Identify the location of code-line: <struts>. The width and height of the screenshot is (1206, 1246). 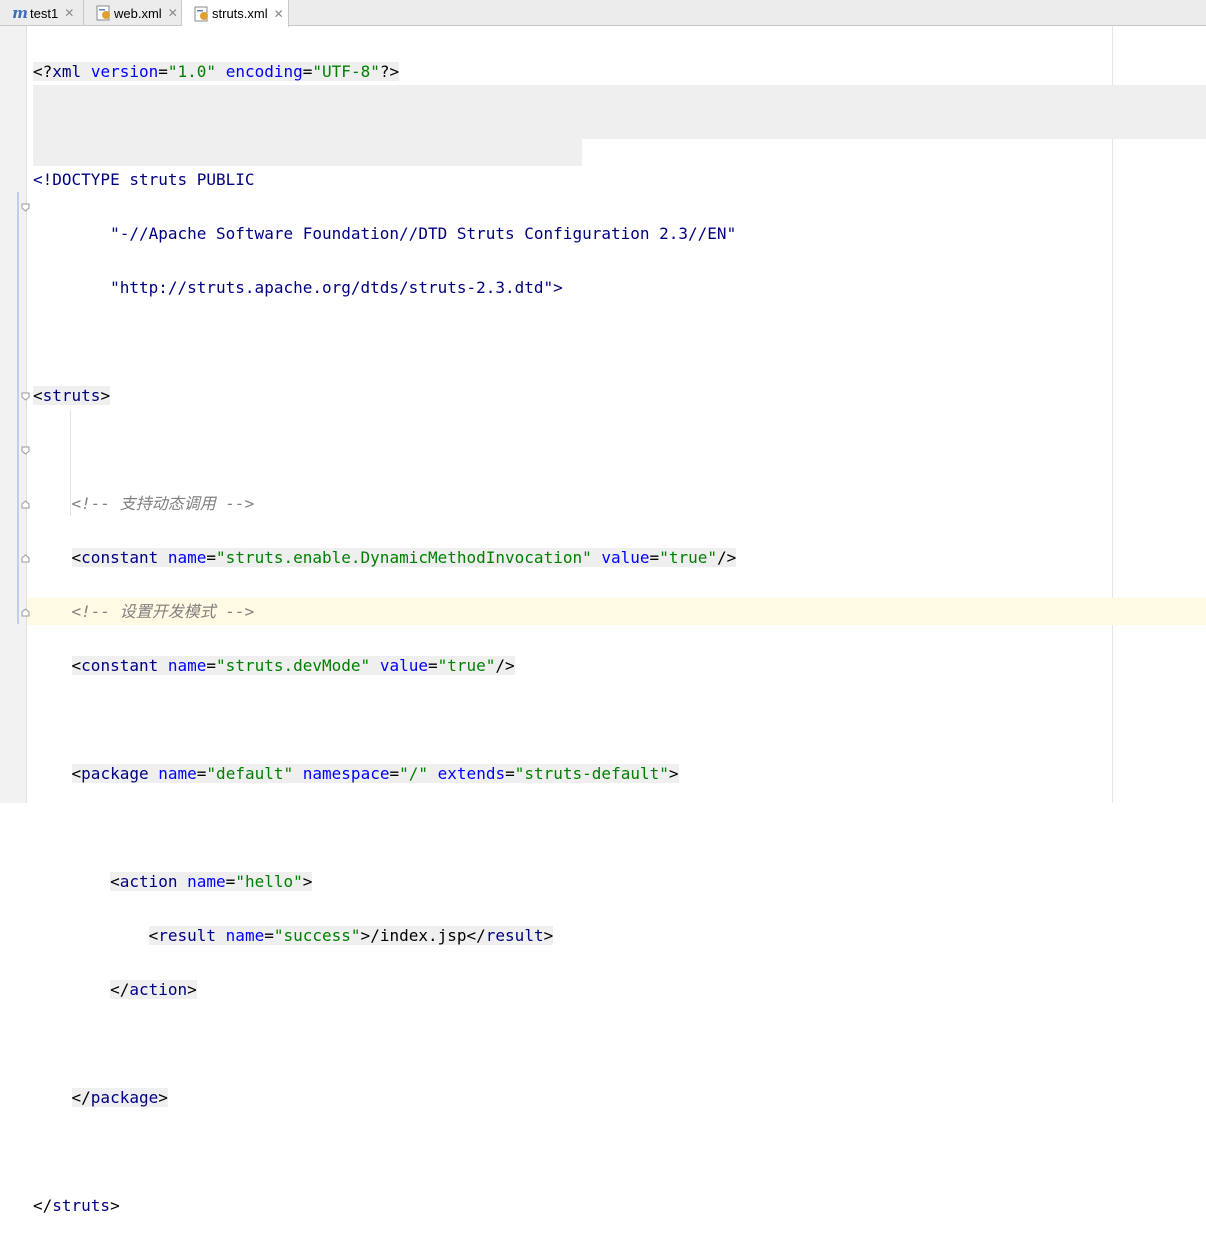
(72, 395).